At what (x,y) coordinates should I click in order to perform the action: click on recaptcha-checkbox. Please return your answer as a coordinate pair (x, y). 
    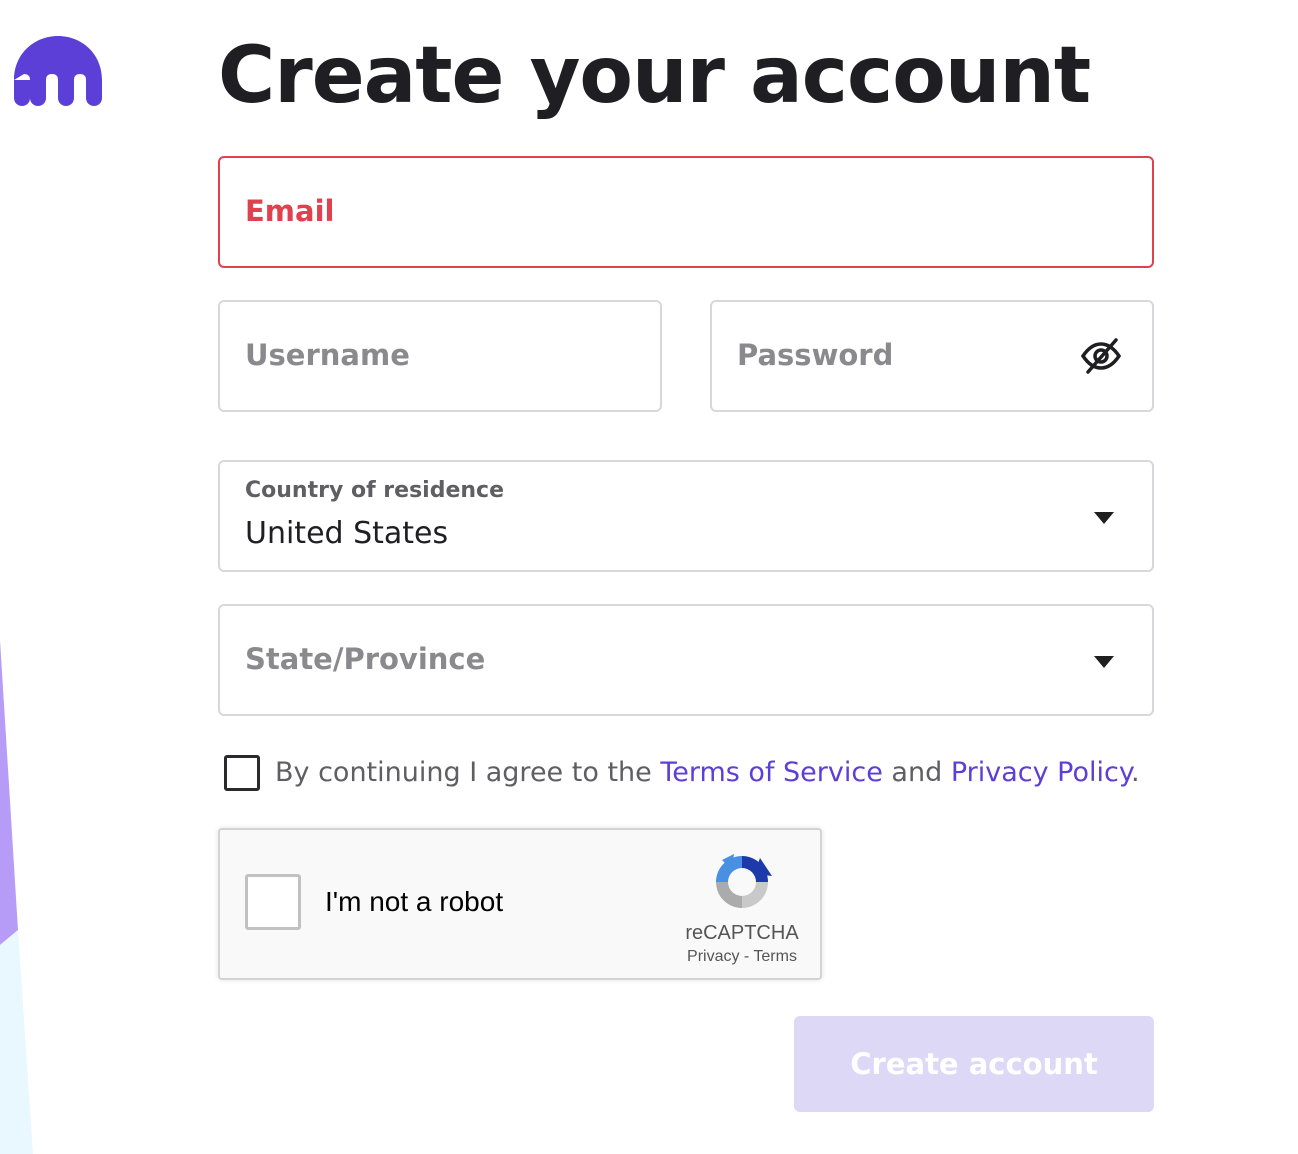
    Looking at the image, I should click on (273, 902).